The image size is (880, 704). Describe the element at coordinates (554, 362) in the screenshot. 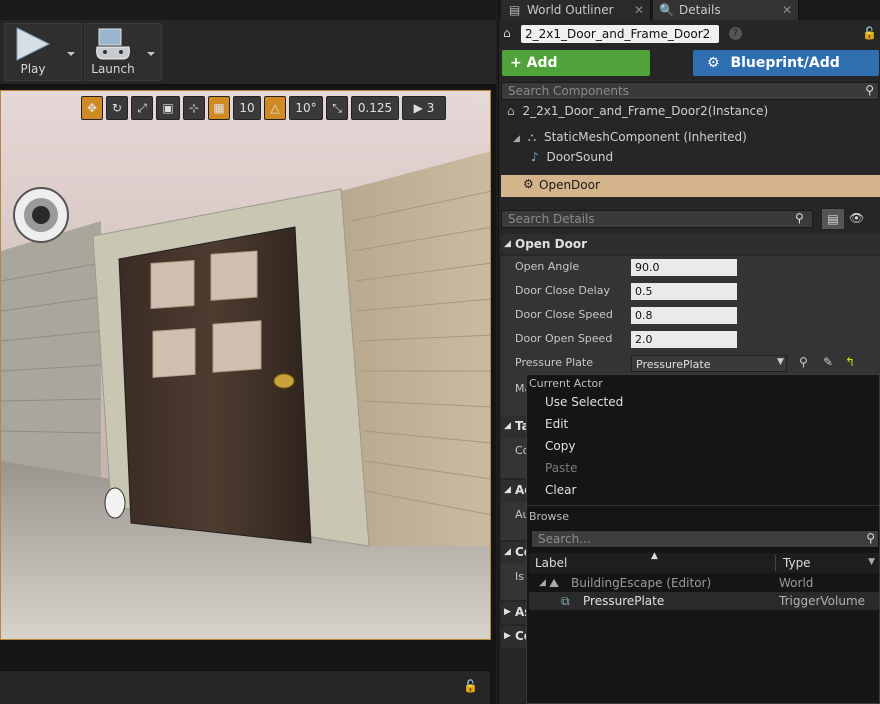

I see `prop-label: Pressure Plate` at that location.